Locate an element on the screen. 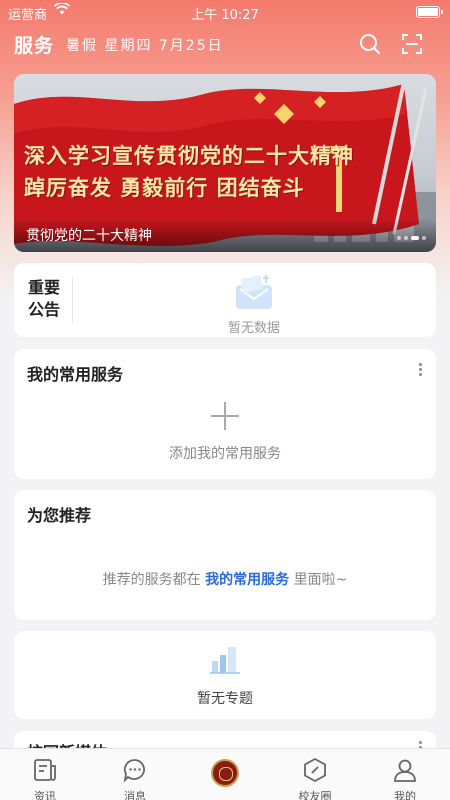  tab-bar: 资讯 消息 校友圈 我的 is located at coordinates (225, 774).